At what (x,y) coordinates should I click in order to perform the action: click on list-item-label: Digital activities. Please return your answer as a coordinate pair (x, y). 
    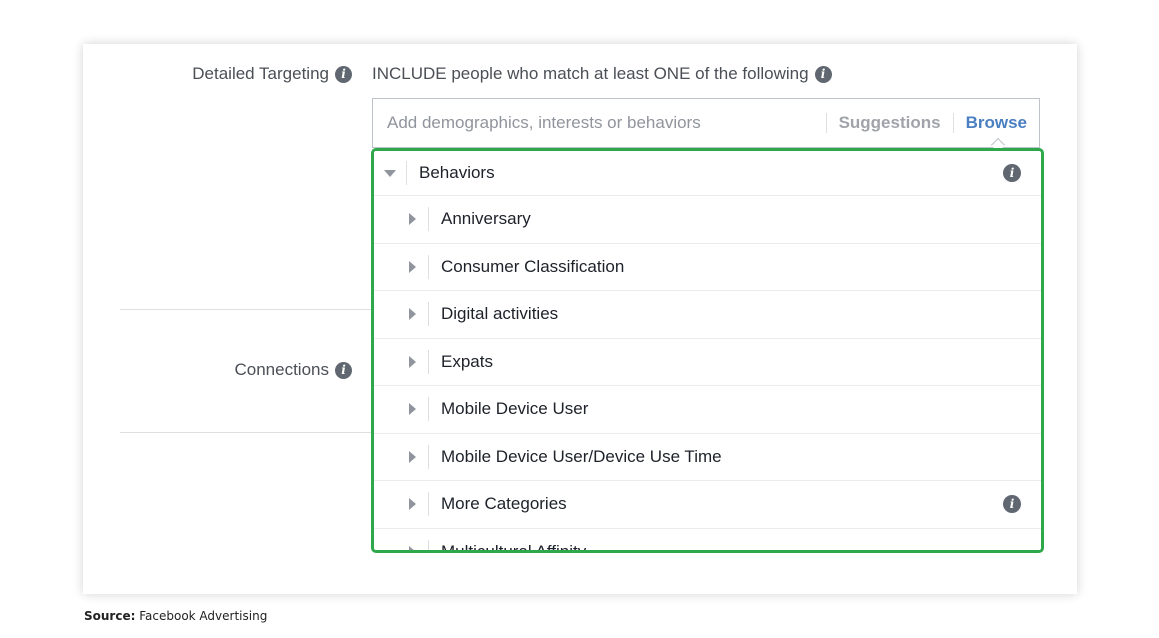
    Looking at the image, I should click on (500, 314).